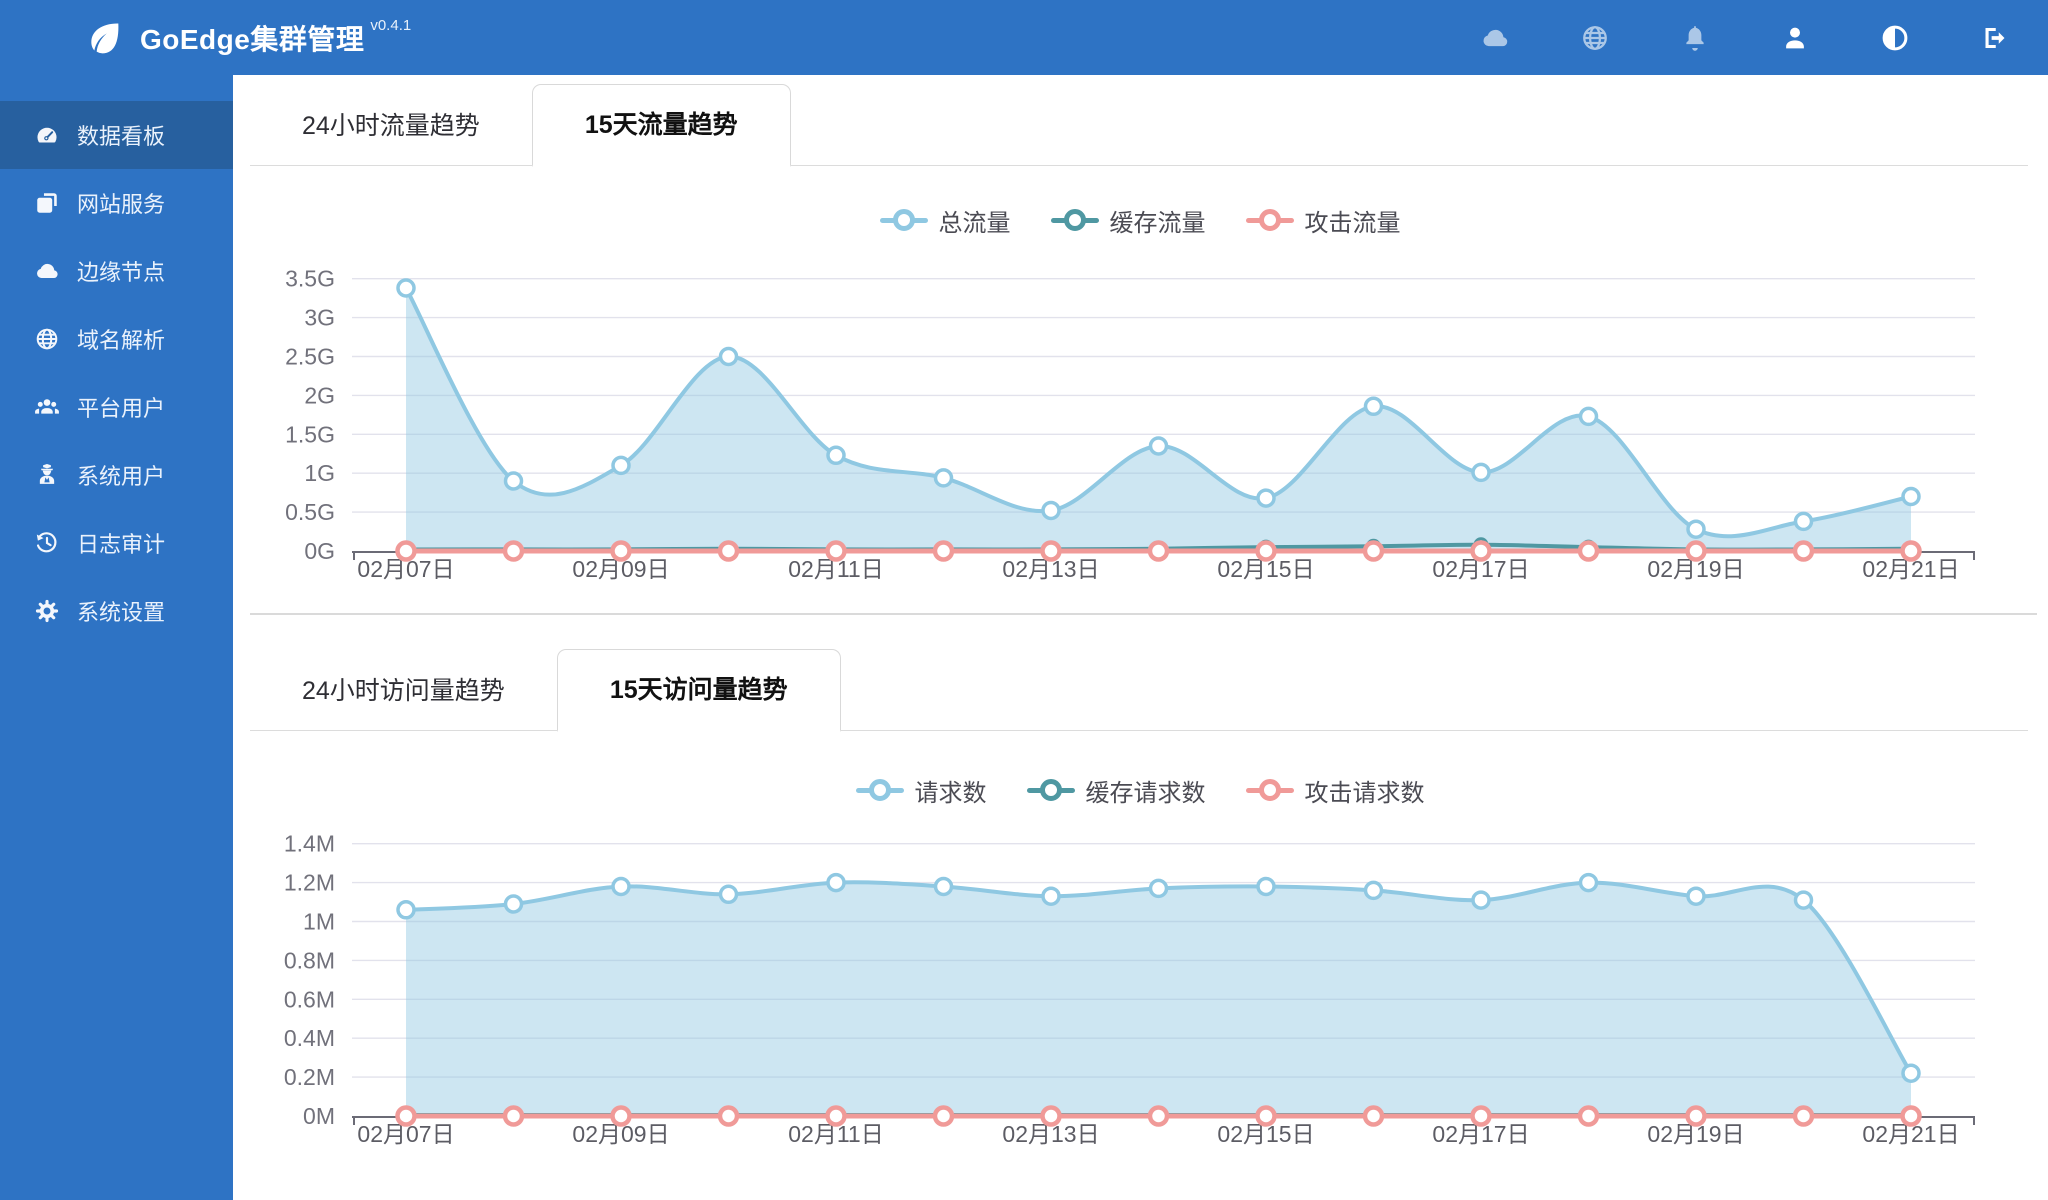 The width and height of the screenshot is (2048, 1200). I want to click on sidebar-item-label: 日志审计, so click(121, 544).